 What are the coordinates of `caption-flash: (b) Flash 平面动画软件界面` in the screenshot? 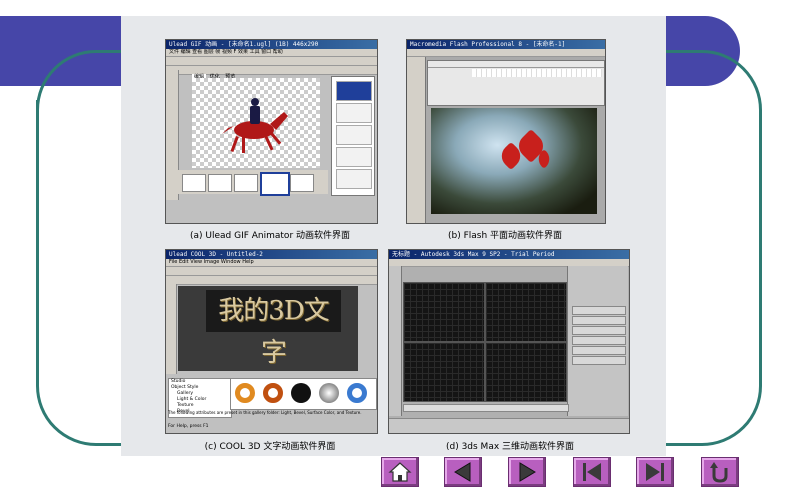 It's located at (505, 236).